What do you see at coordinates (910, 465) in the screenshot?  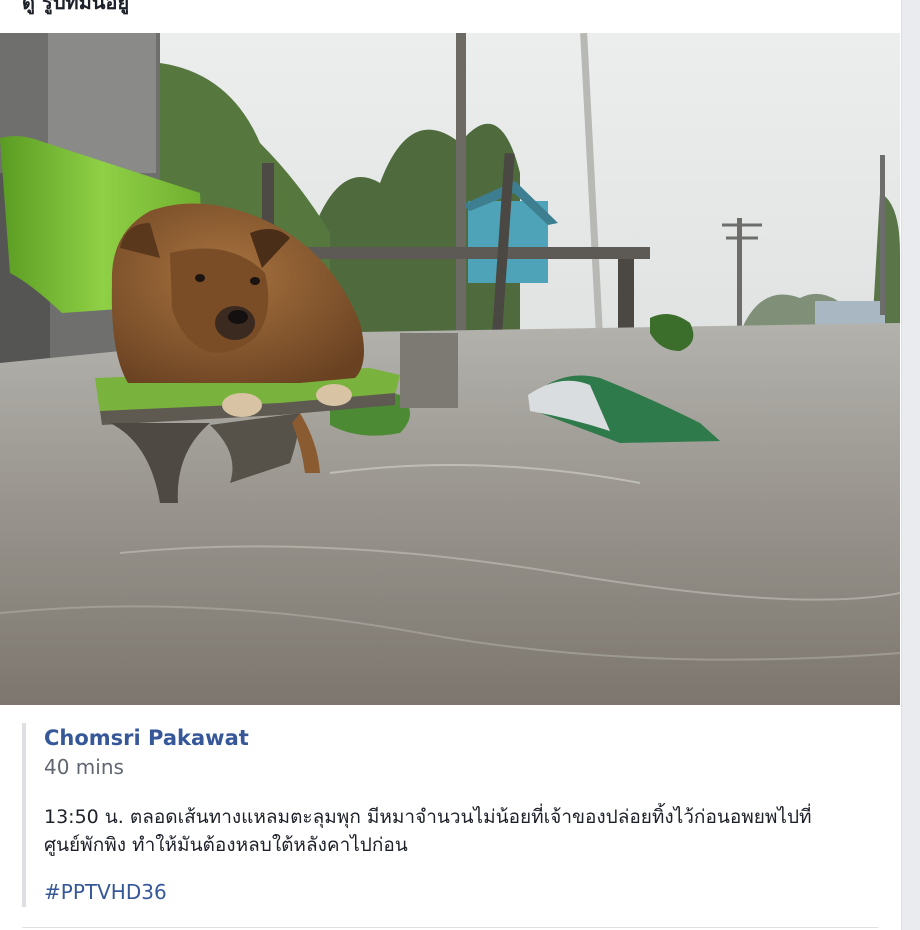 I see `page-right-edge` at bounding box center [910, 465].